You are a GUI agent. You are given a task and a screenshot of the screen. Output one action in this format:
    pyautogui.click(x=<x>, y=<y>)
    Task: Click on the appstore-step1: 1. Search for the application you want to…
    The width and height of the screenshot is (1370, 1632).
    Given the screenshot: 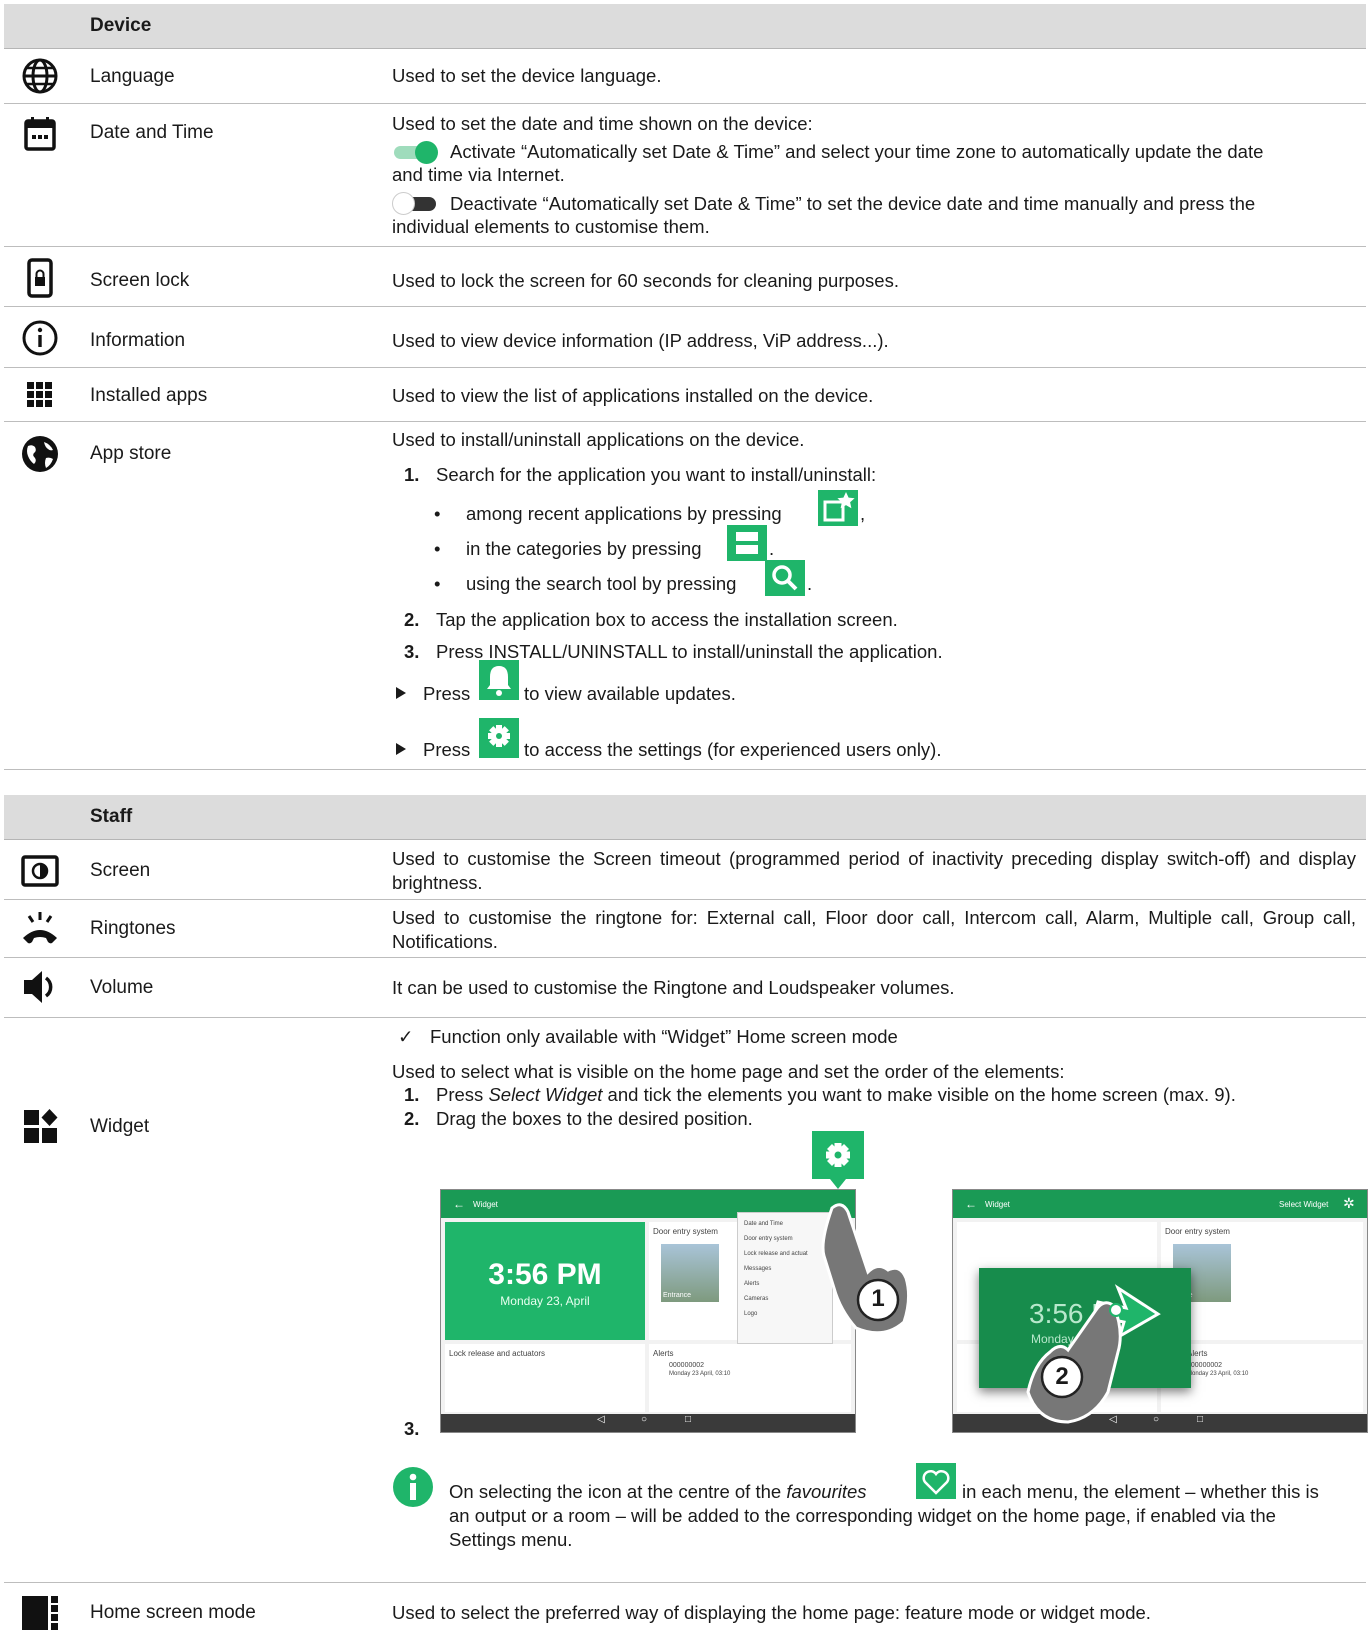 What is the action you would take?
    pyautogui.click(x=640, y=475)
    